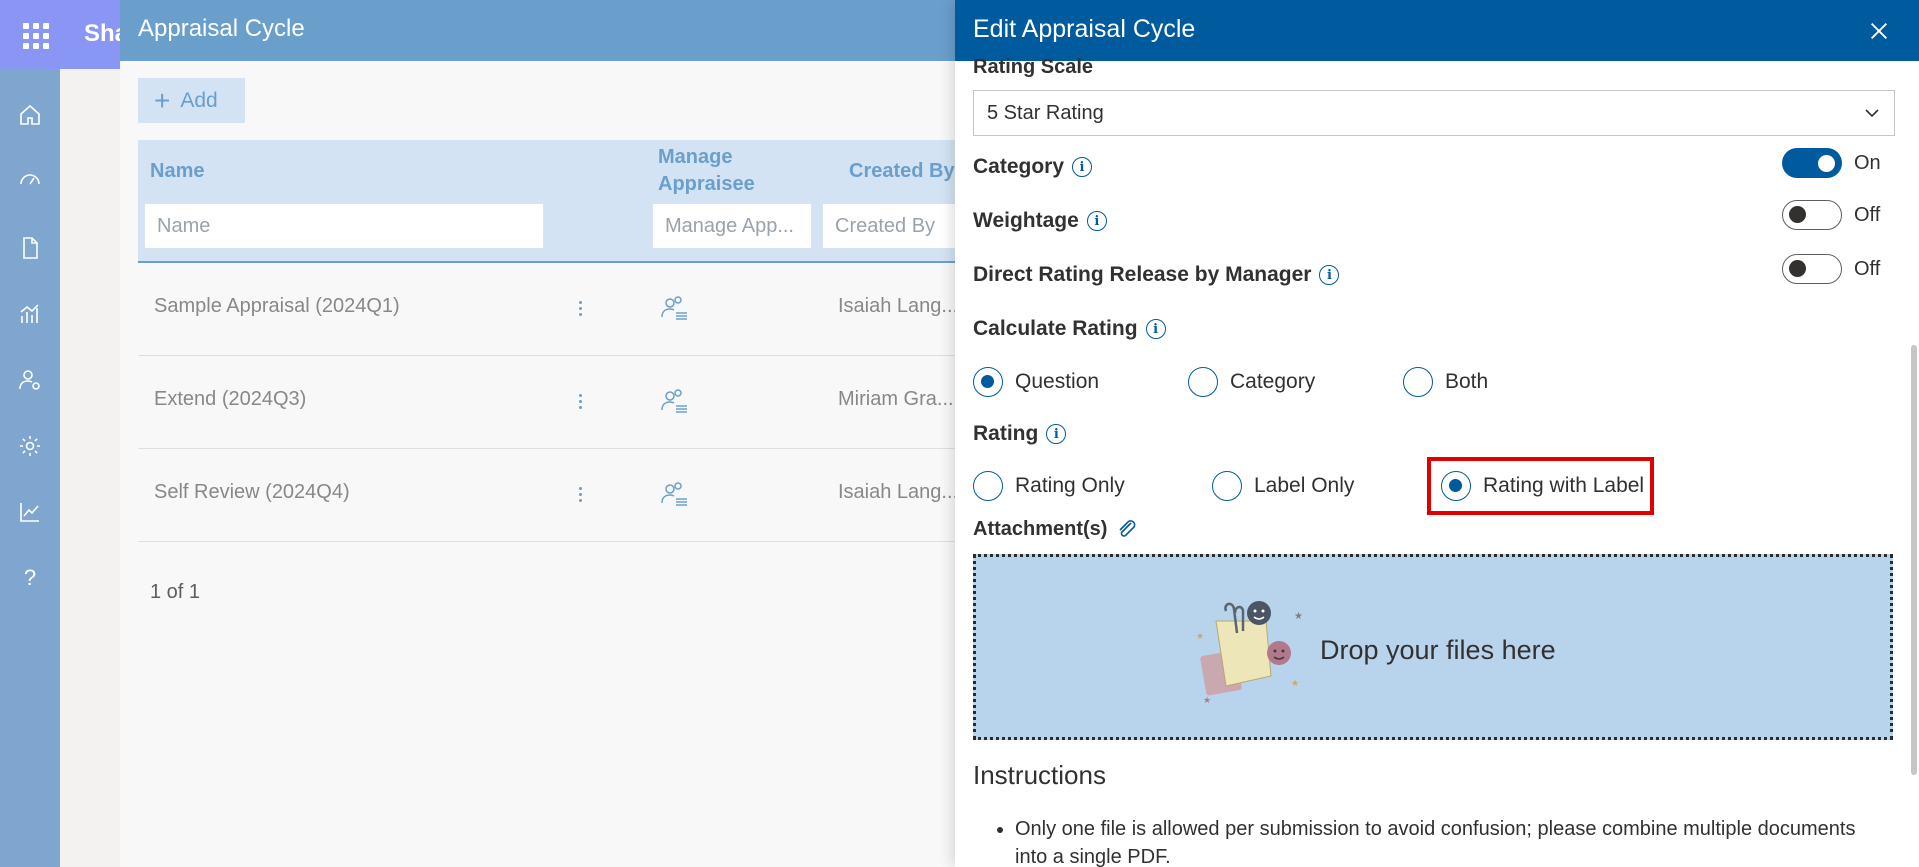 Image resolution: width=1919 pixels, height=867 pixels. Describe the element at coordinates (1434, 113) in the screenshot. I see `rating-scale-dropdown: 5 Star Rating` at that location.